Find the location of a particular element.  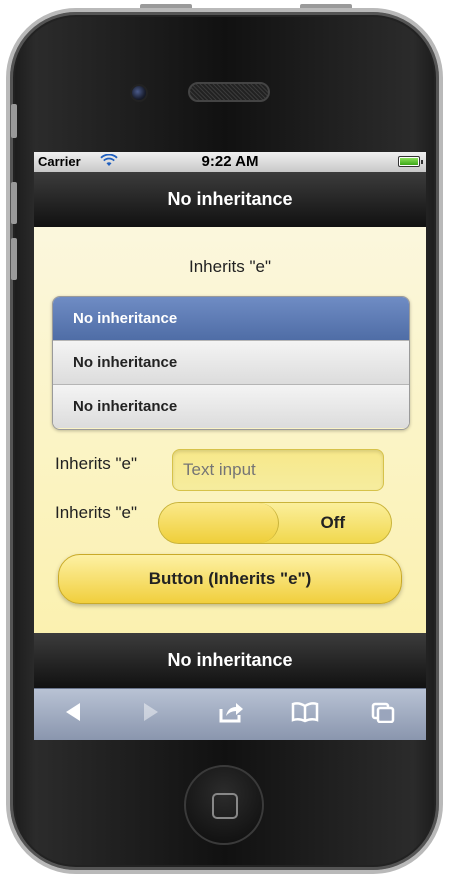

footer-title: No inheritance is located at coordinates (230, 660).